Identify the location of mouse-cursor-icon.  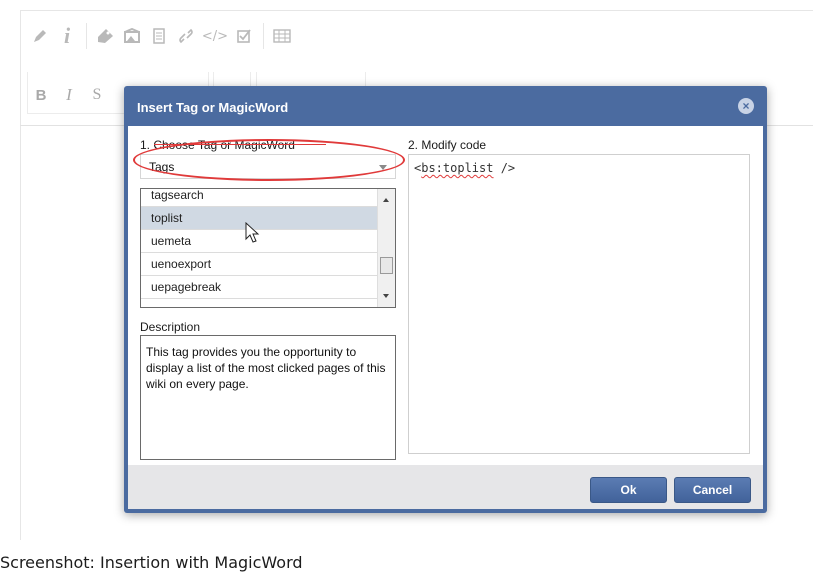
(252, 232).